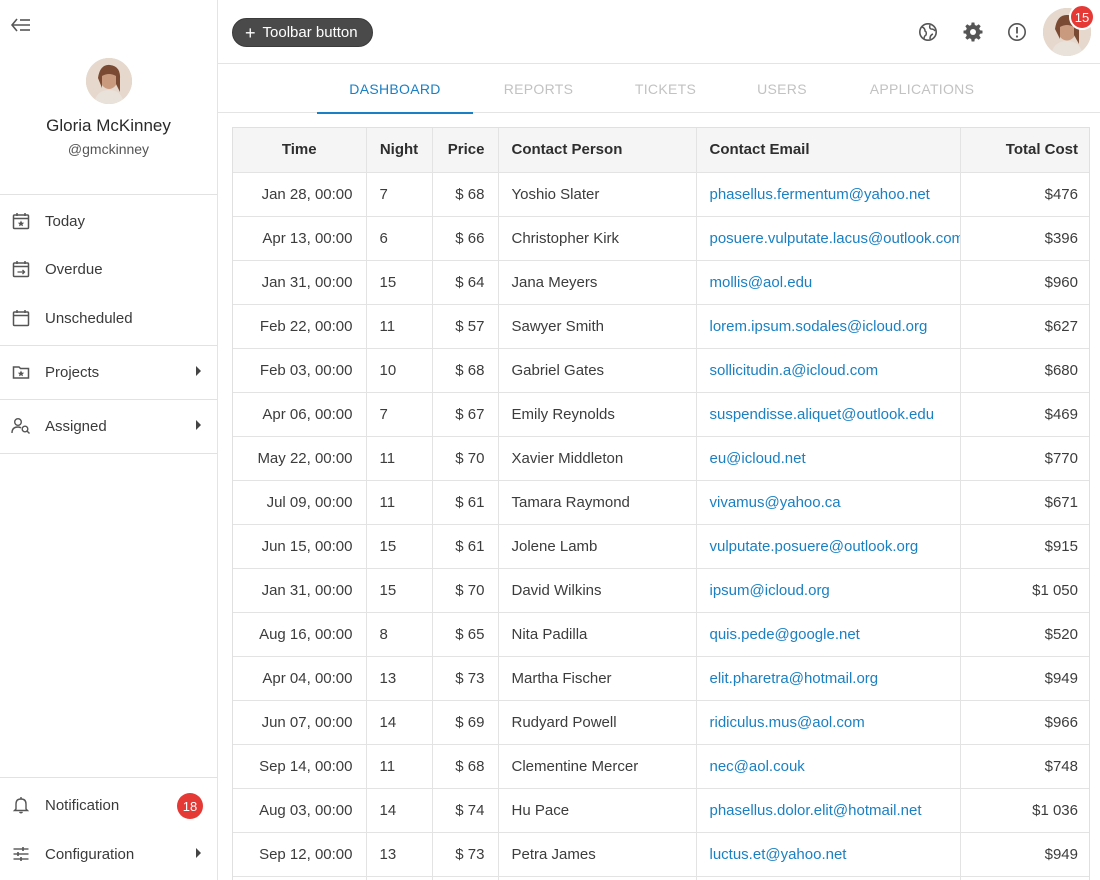 The image size is (1100, 880). What do you see at coordinates (108, 805) in the screenshot?
I see `sidebar-item-notification: Notification 18` at bounding box center [108, 805].